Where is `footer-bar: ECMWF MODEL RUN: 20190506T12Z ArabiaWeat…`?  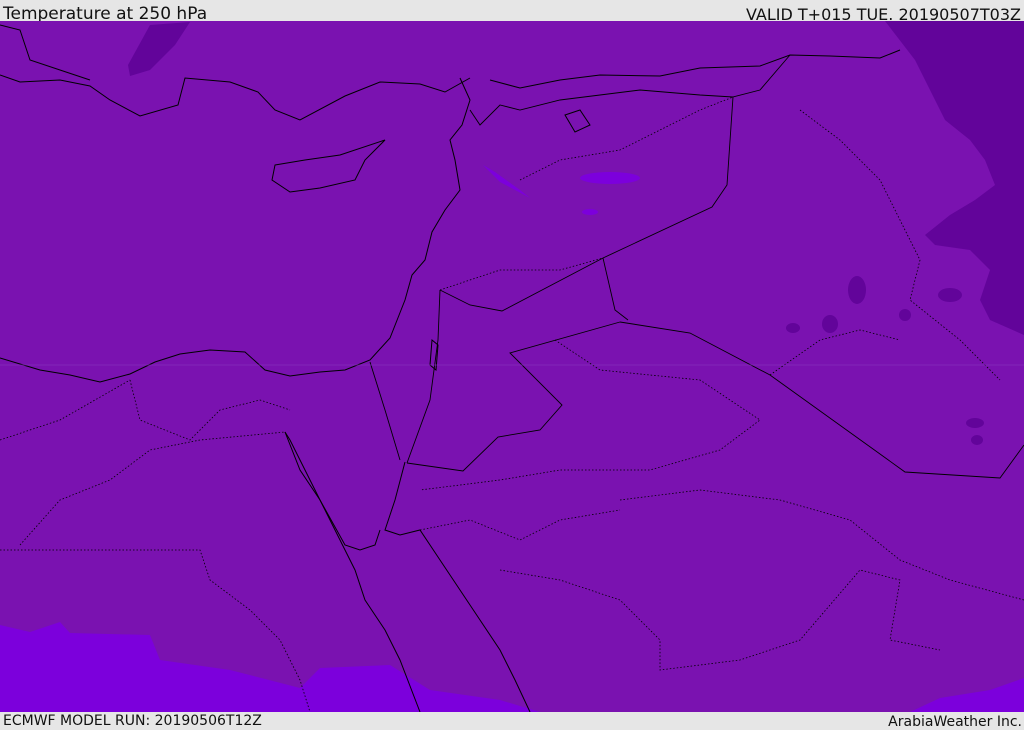 footer-bar: ECMWF MODEL RUN: 20190506T12Z ArabiaWeat… is located at coordinates (512, 721).